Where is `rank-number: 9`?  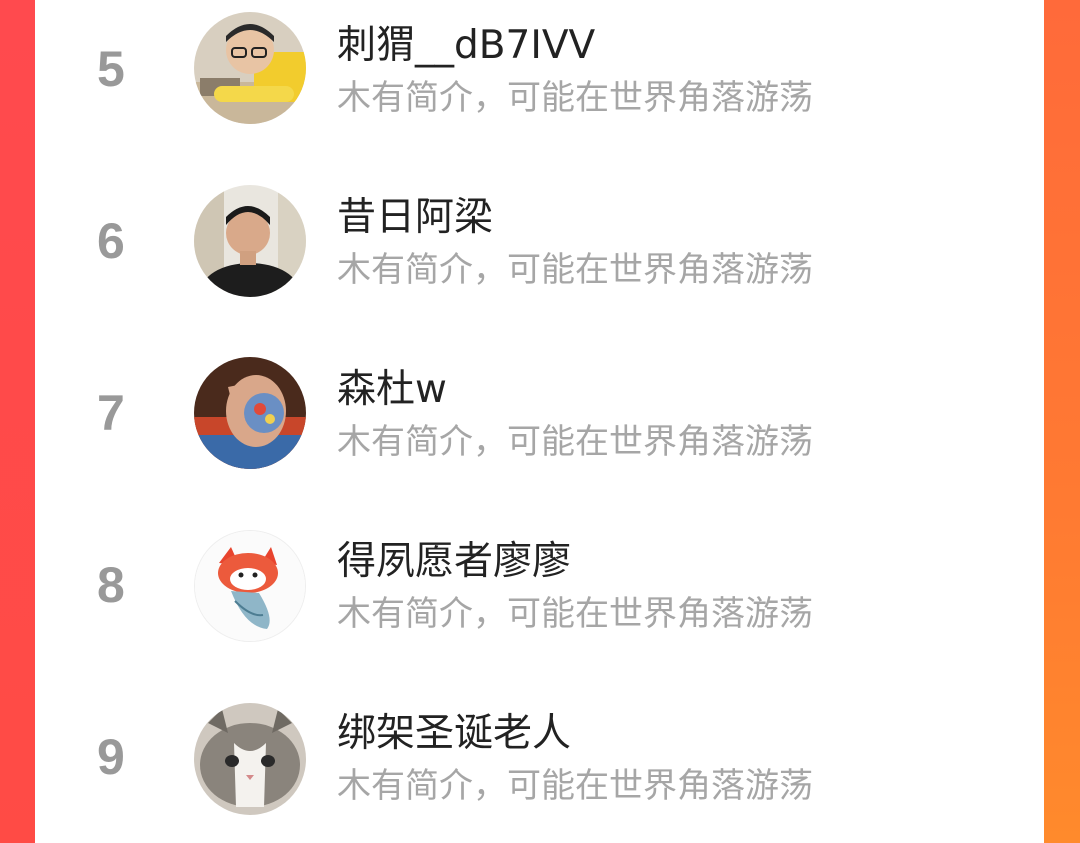
rank-number: 9 is located at coordinates (111, 757).